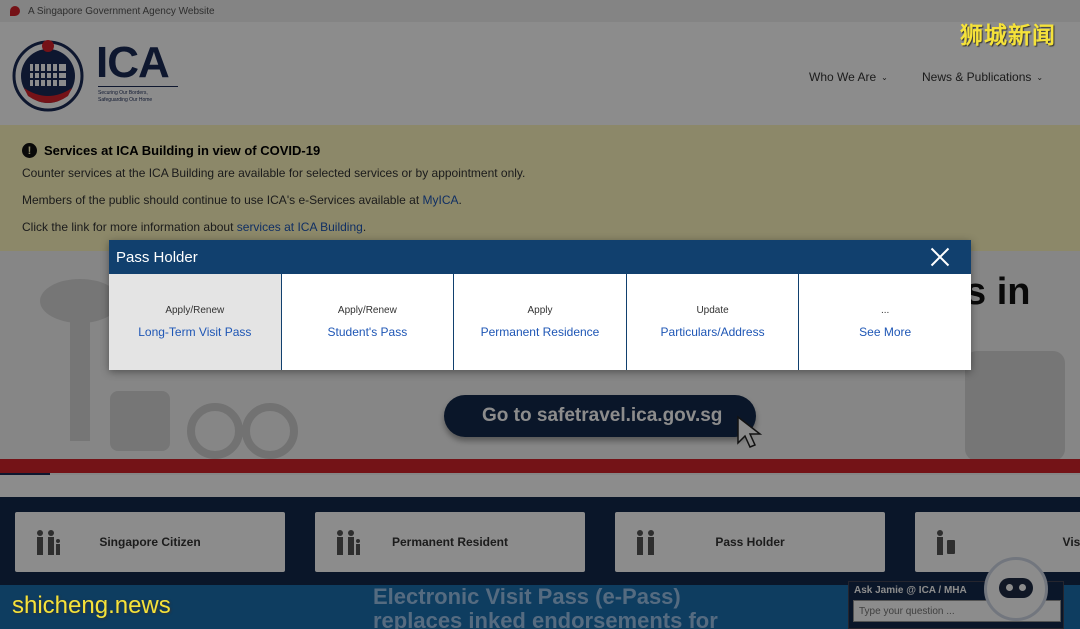 The height and width of the screenshot is (629, 1080). What do you see at coordinates (885, 322) in the screenshot?
I see `option-see-more: ... See More` at bounding box center [885, 322].